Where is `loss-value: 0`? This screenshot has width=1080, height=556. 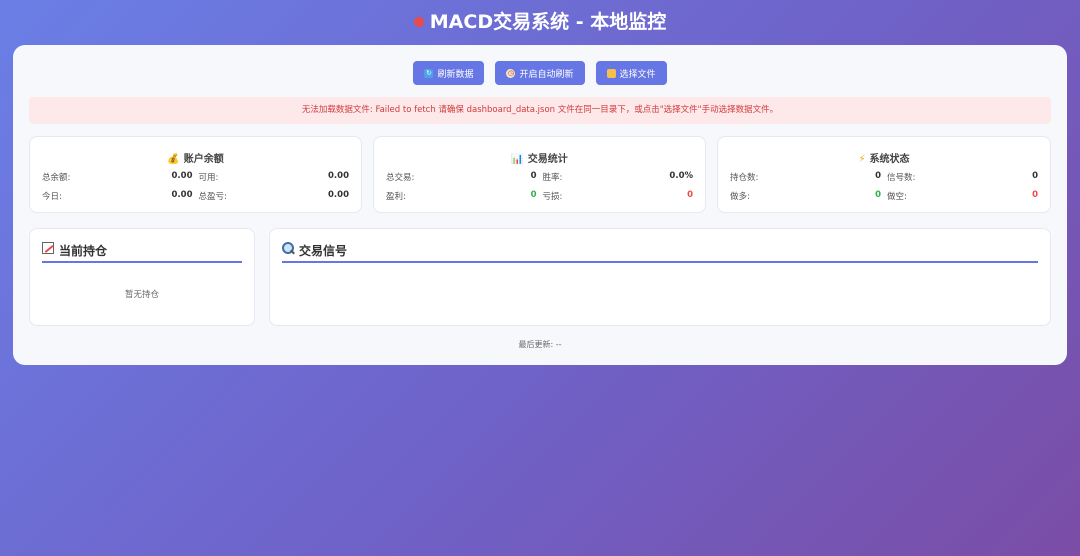 loss-value: 0 is located at coordinates (690, 195).